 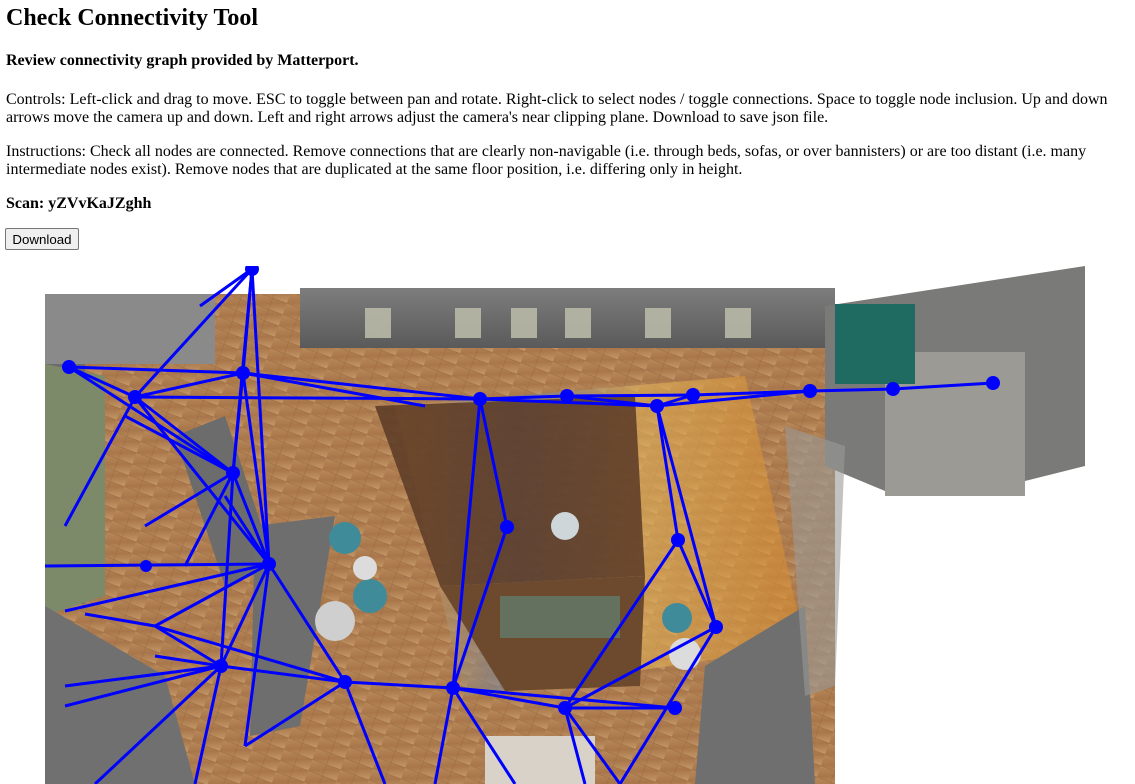 What do you see at coordinates (875, 344) in the screenshot?
I see `teal-panel` at bounding box center [875, 344].